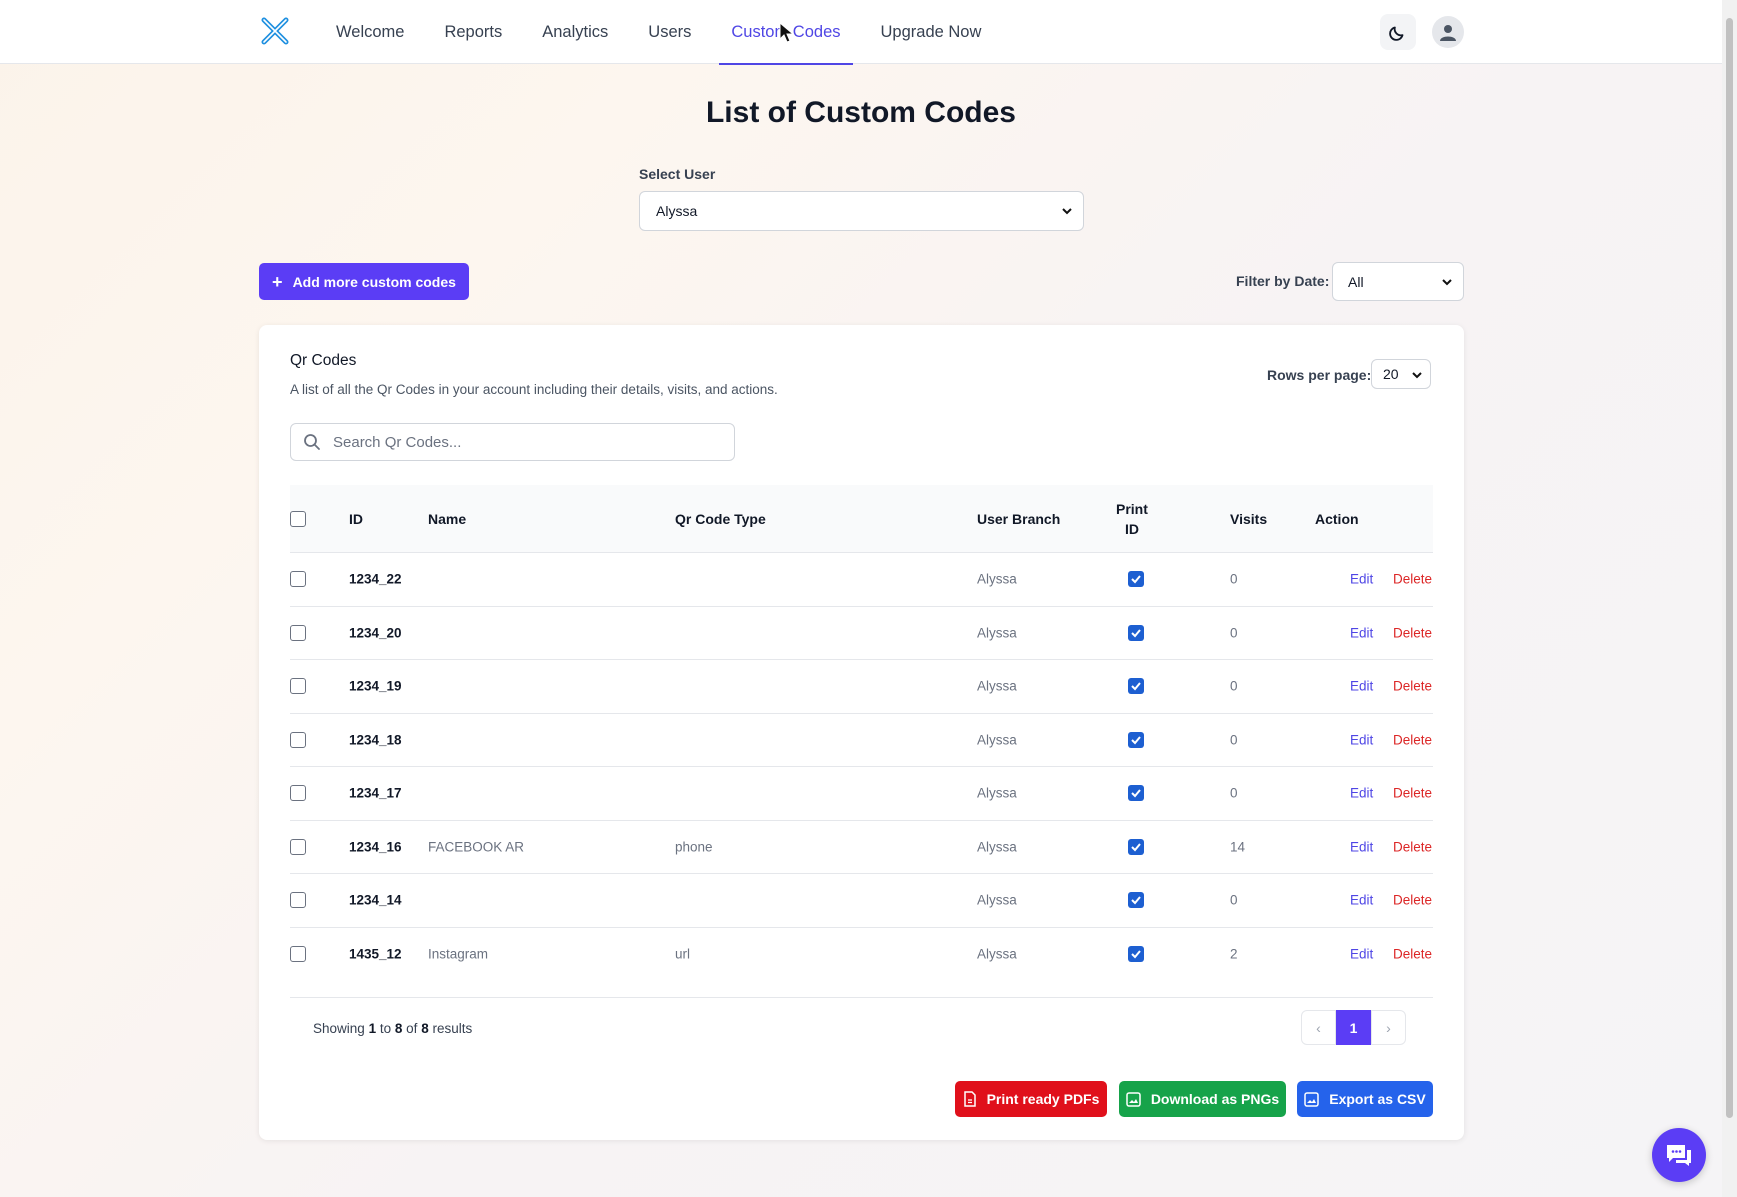 Image resolution: width=1737 pixels, height=1197 pixels. What do you see at coordinates (1132, 519) in the screenshot?
I see `th-print-id: Print ID` at bounding box center [1132, 519].